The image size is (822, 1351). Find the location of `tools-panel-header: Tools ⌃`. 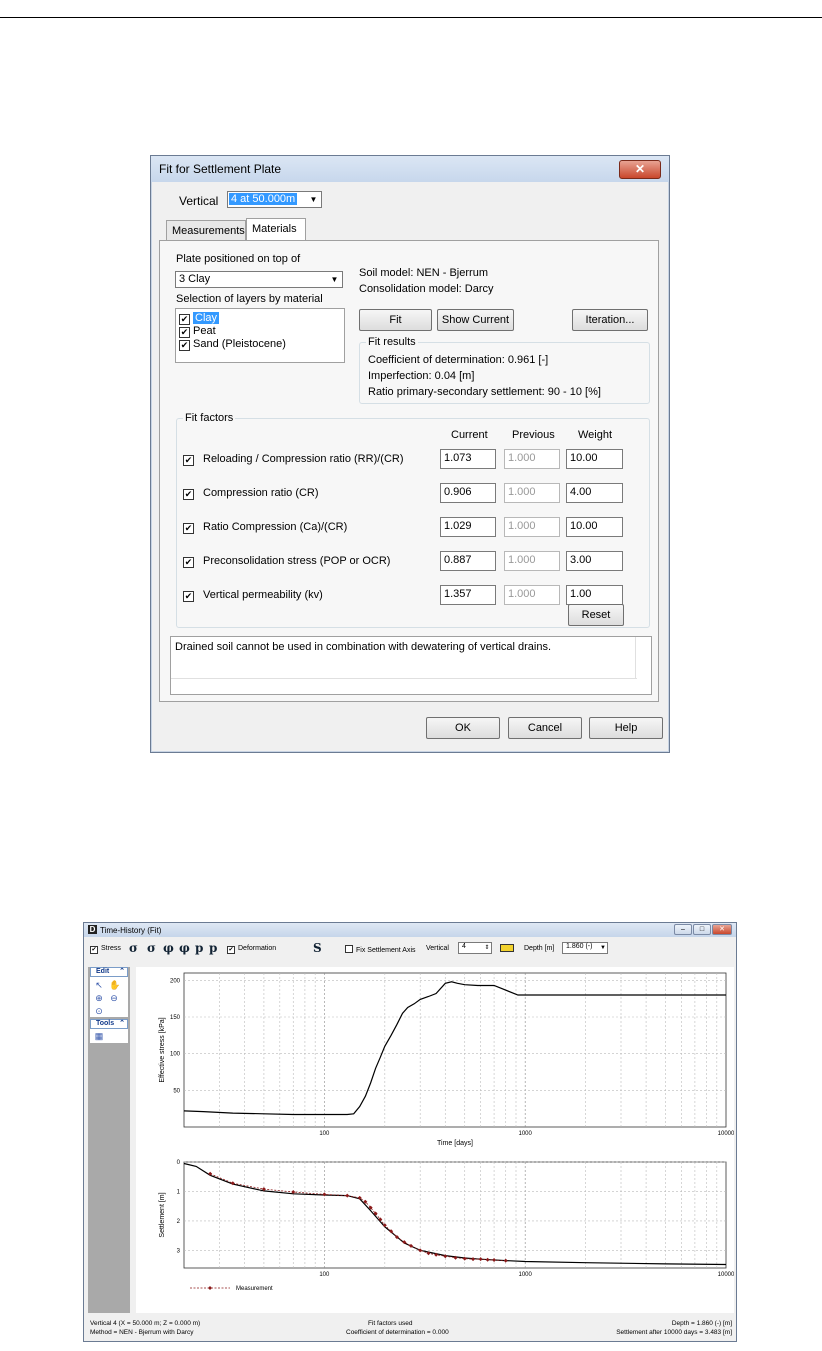

tools-panel-header: Tools ⌃ is located at coordinates (109, 1024).